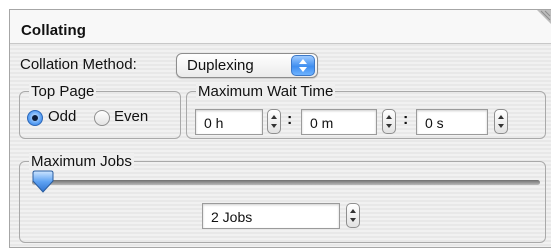 The height and width of the screenshot is (250, 559). I want to click on minutes-stepper, so click(389, 121).